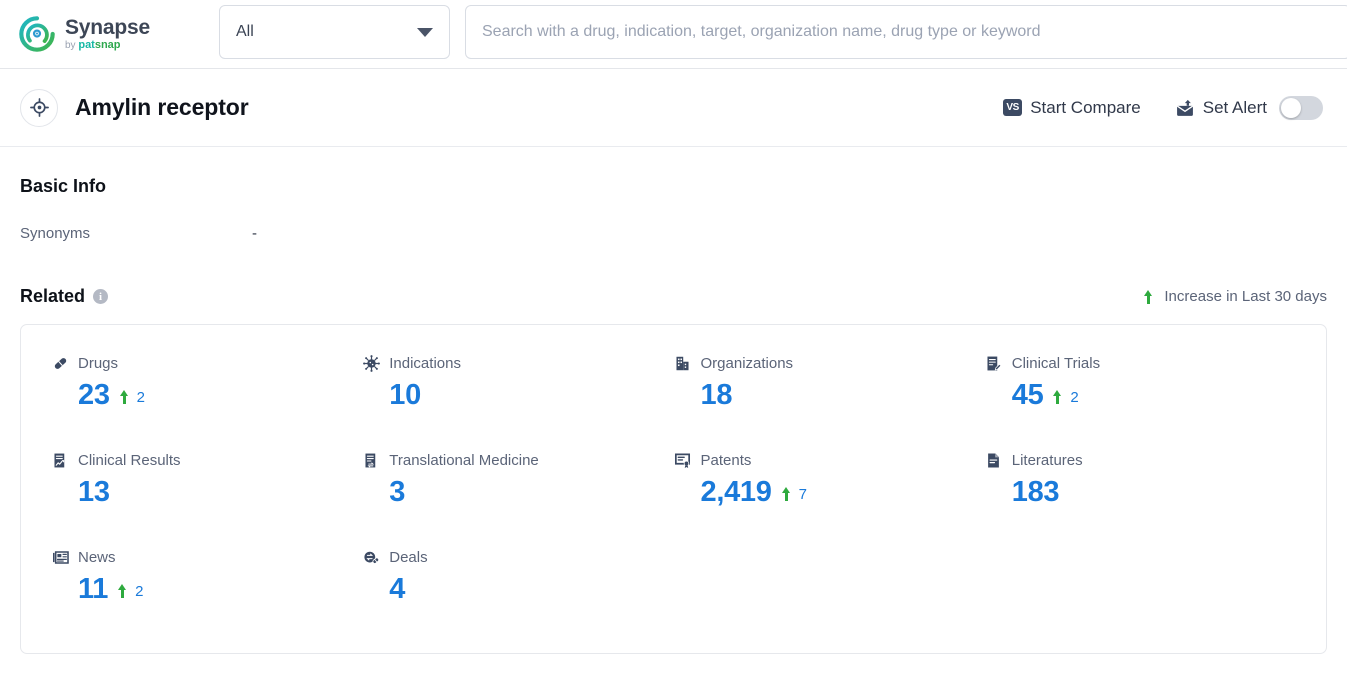 The image size is (1347, 700). I want to click on stat-cell-translational-medicine: Translational Medicine 3, so click(517, 479).